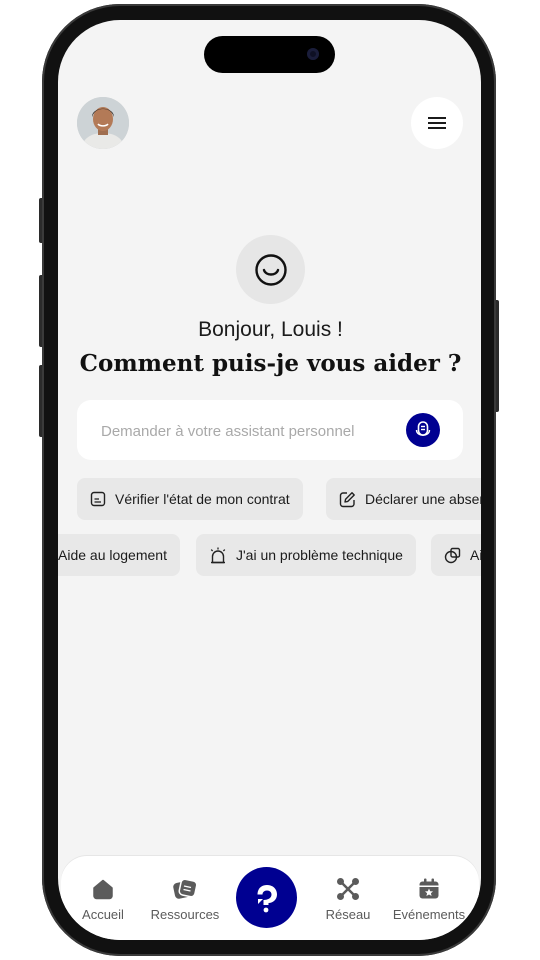  Describe the element at coordinates (270, 329) in the screenshot. I see `greeting-text: Bonjour, Louis !` at that location.